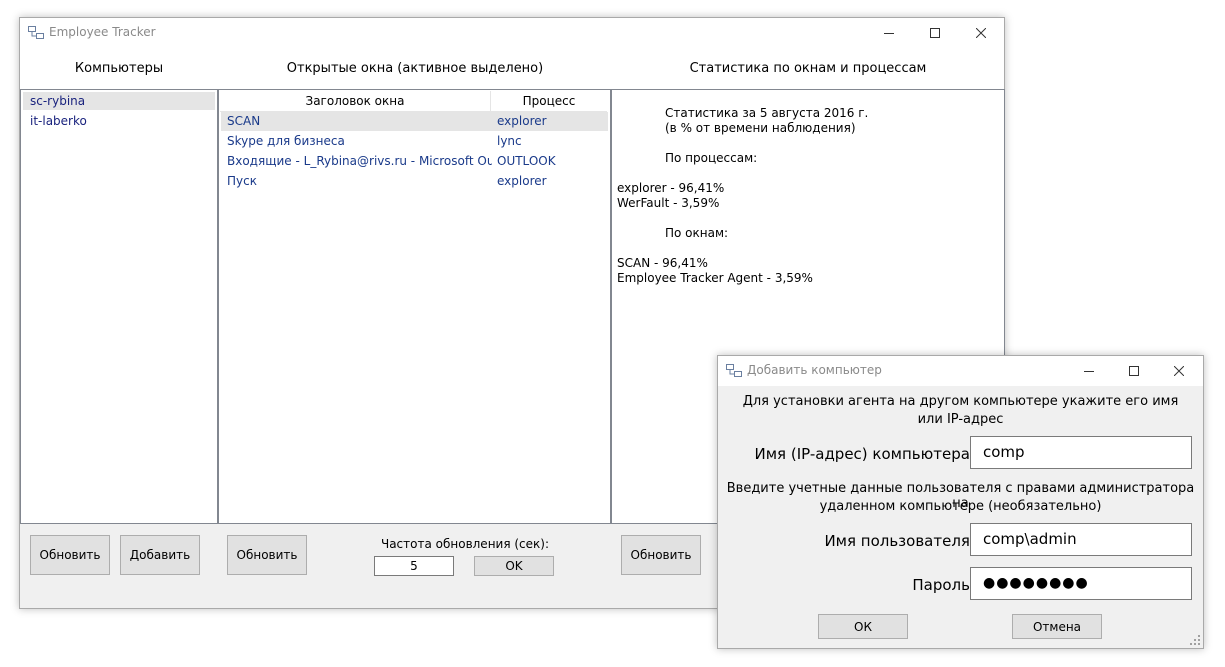 The width and height of the screenshot is (1225, 667). I want to click on main-titlebar: Employee Tracker, so click(512, 33).